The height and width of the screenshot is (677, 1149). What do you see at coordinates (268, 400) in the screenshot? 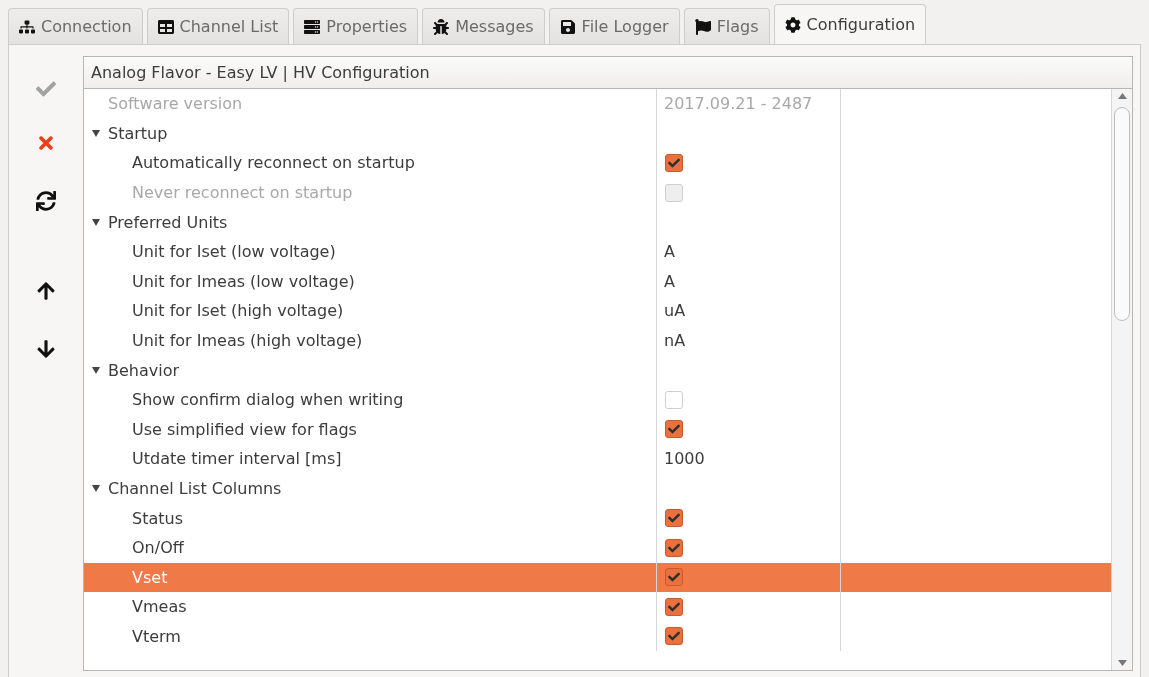
I see `setting-label: Show confirm dialog when writing` at bounding box center [268, 400].